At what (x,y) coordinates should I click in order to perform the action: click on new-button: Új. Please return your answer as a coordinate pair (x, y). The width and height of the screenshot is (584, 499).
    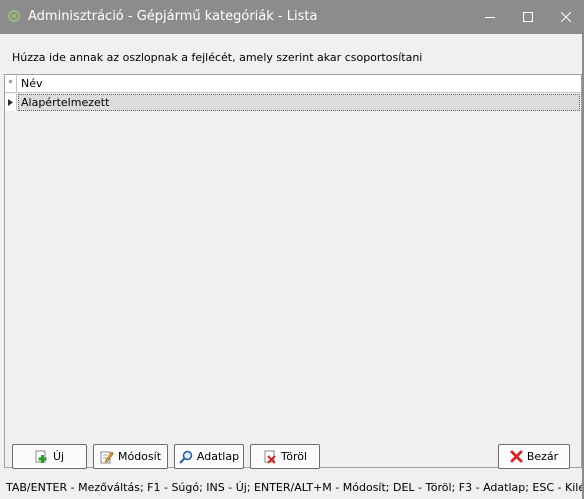
    Looking at the image, I should click on (49, 456).